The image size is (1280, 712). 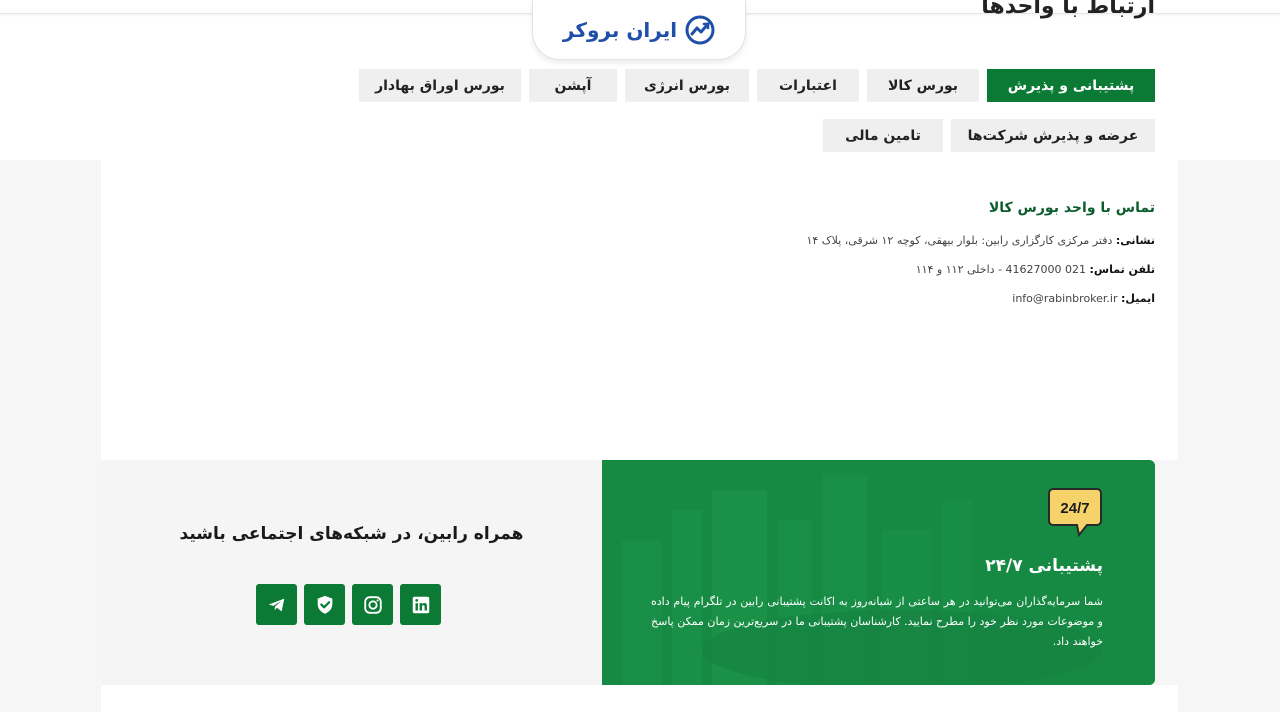 What do you see at coordinates (351, 534) in the screenshot?
I see `social-title: همراه رابین، در شبکه‌های اجتماعی باشید` at bounding box center [351, 534].